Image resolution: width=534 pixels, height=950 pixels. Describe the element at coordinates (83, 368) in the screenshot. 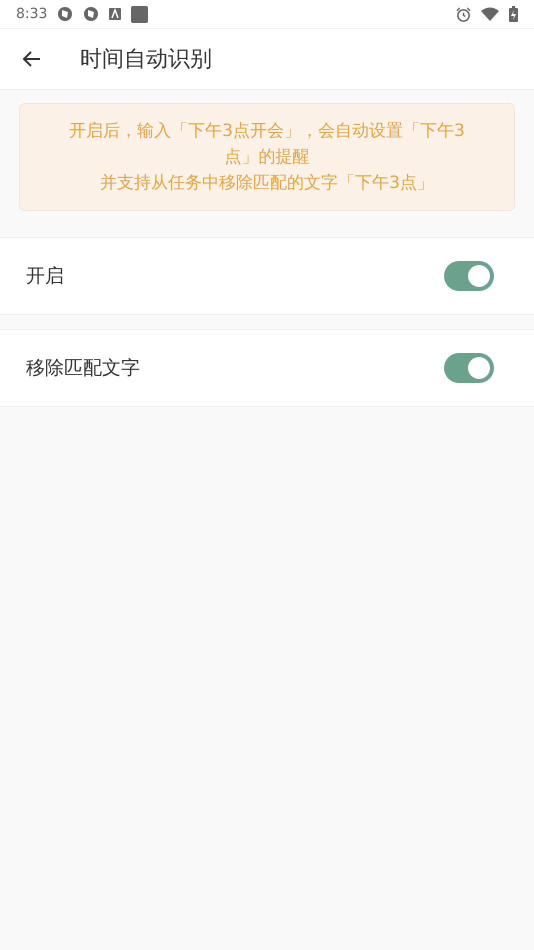

I see `setting-label: 移除匹配文字` at that location.